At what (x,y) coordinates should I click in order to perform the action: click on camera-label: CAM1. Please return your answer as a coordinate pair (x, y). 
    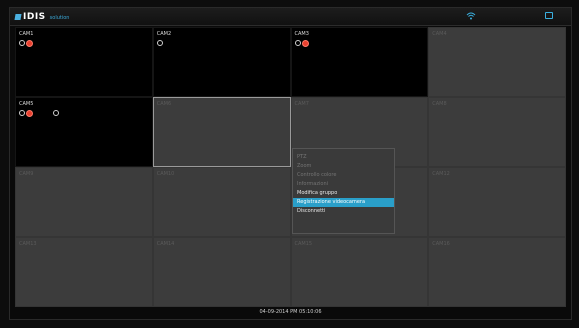
    Looking at the image, I should click on (26, 34).